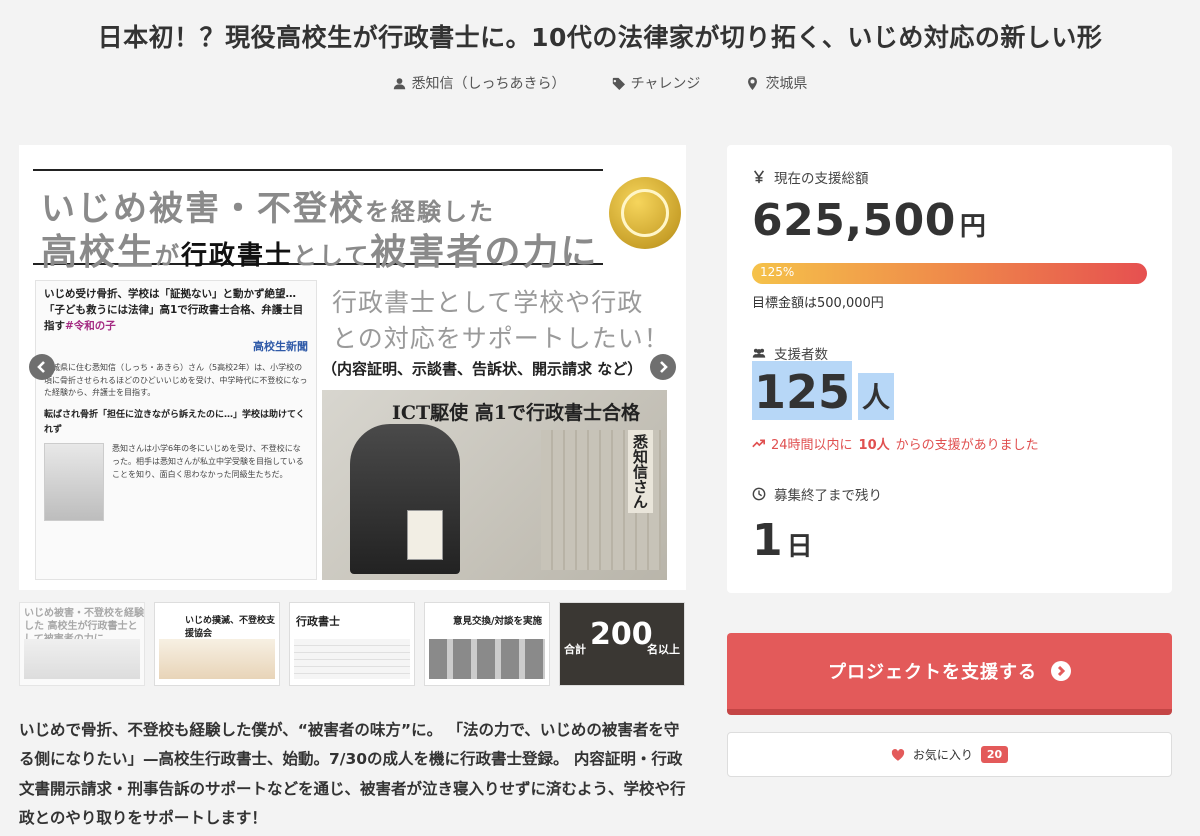 The image size is (1200, 836). I want to click on location-link: 茨城県, so click(776, 83).